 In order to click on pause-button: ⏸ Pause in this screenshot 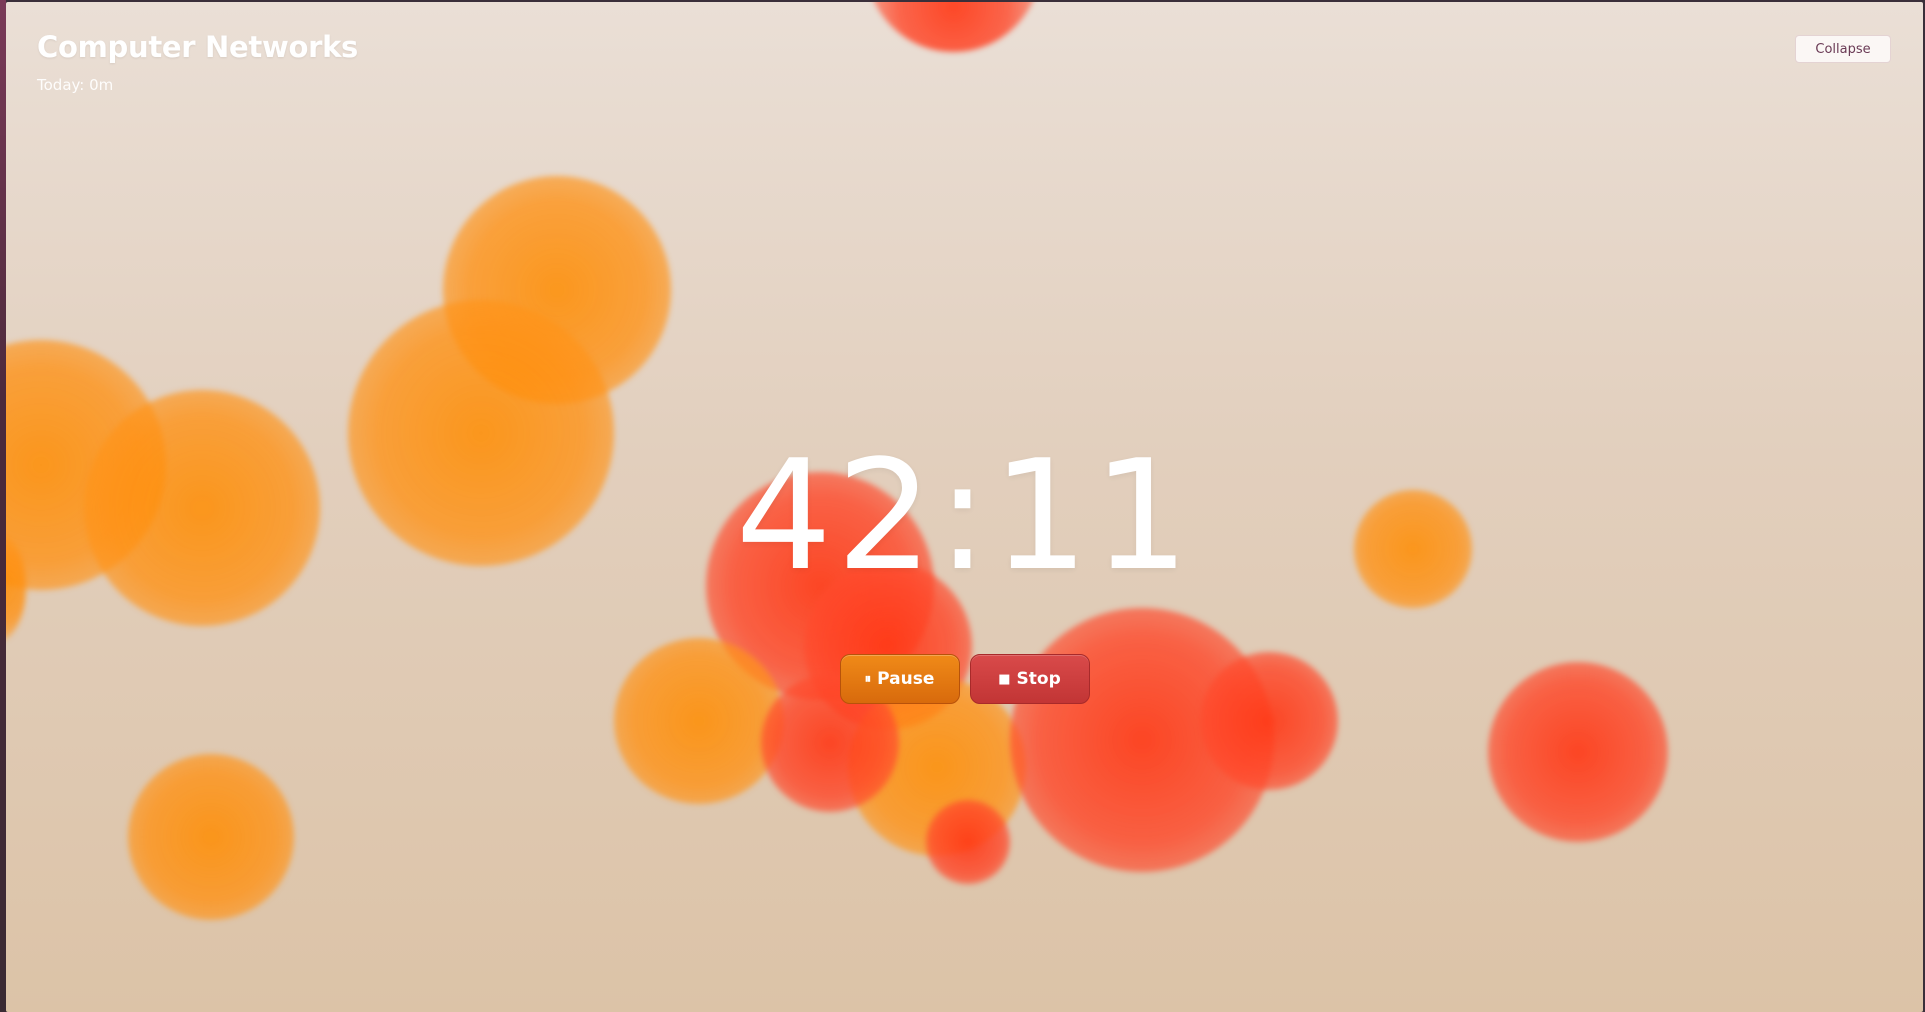, I will do `click(899, 679)`.